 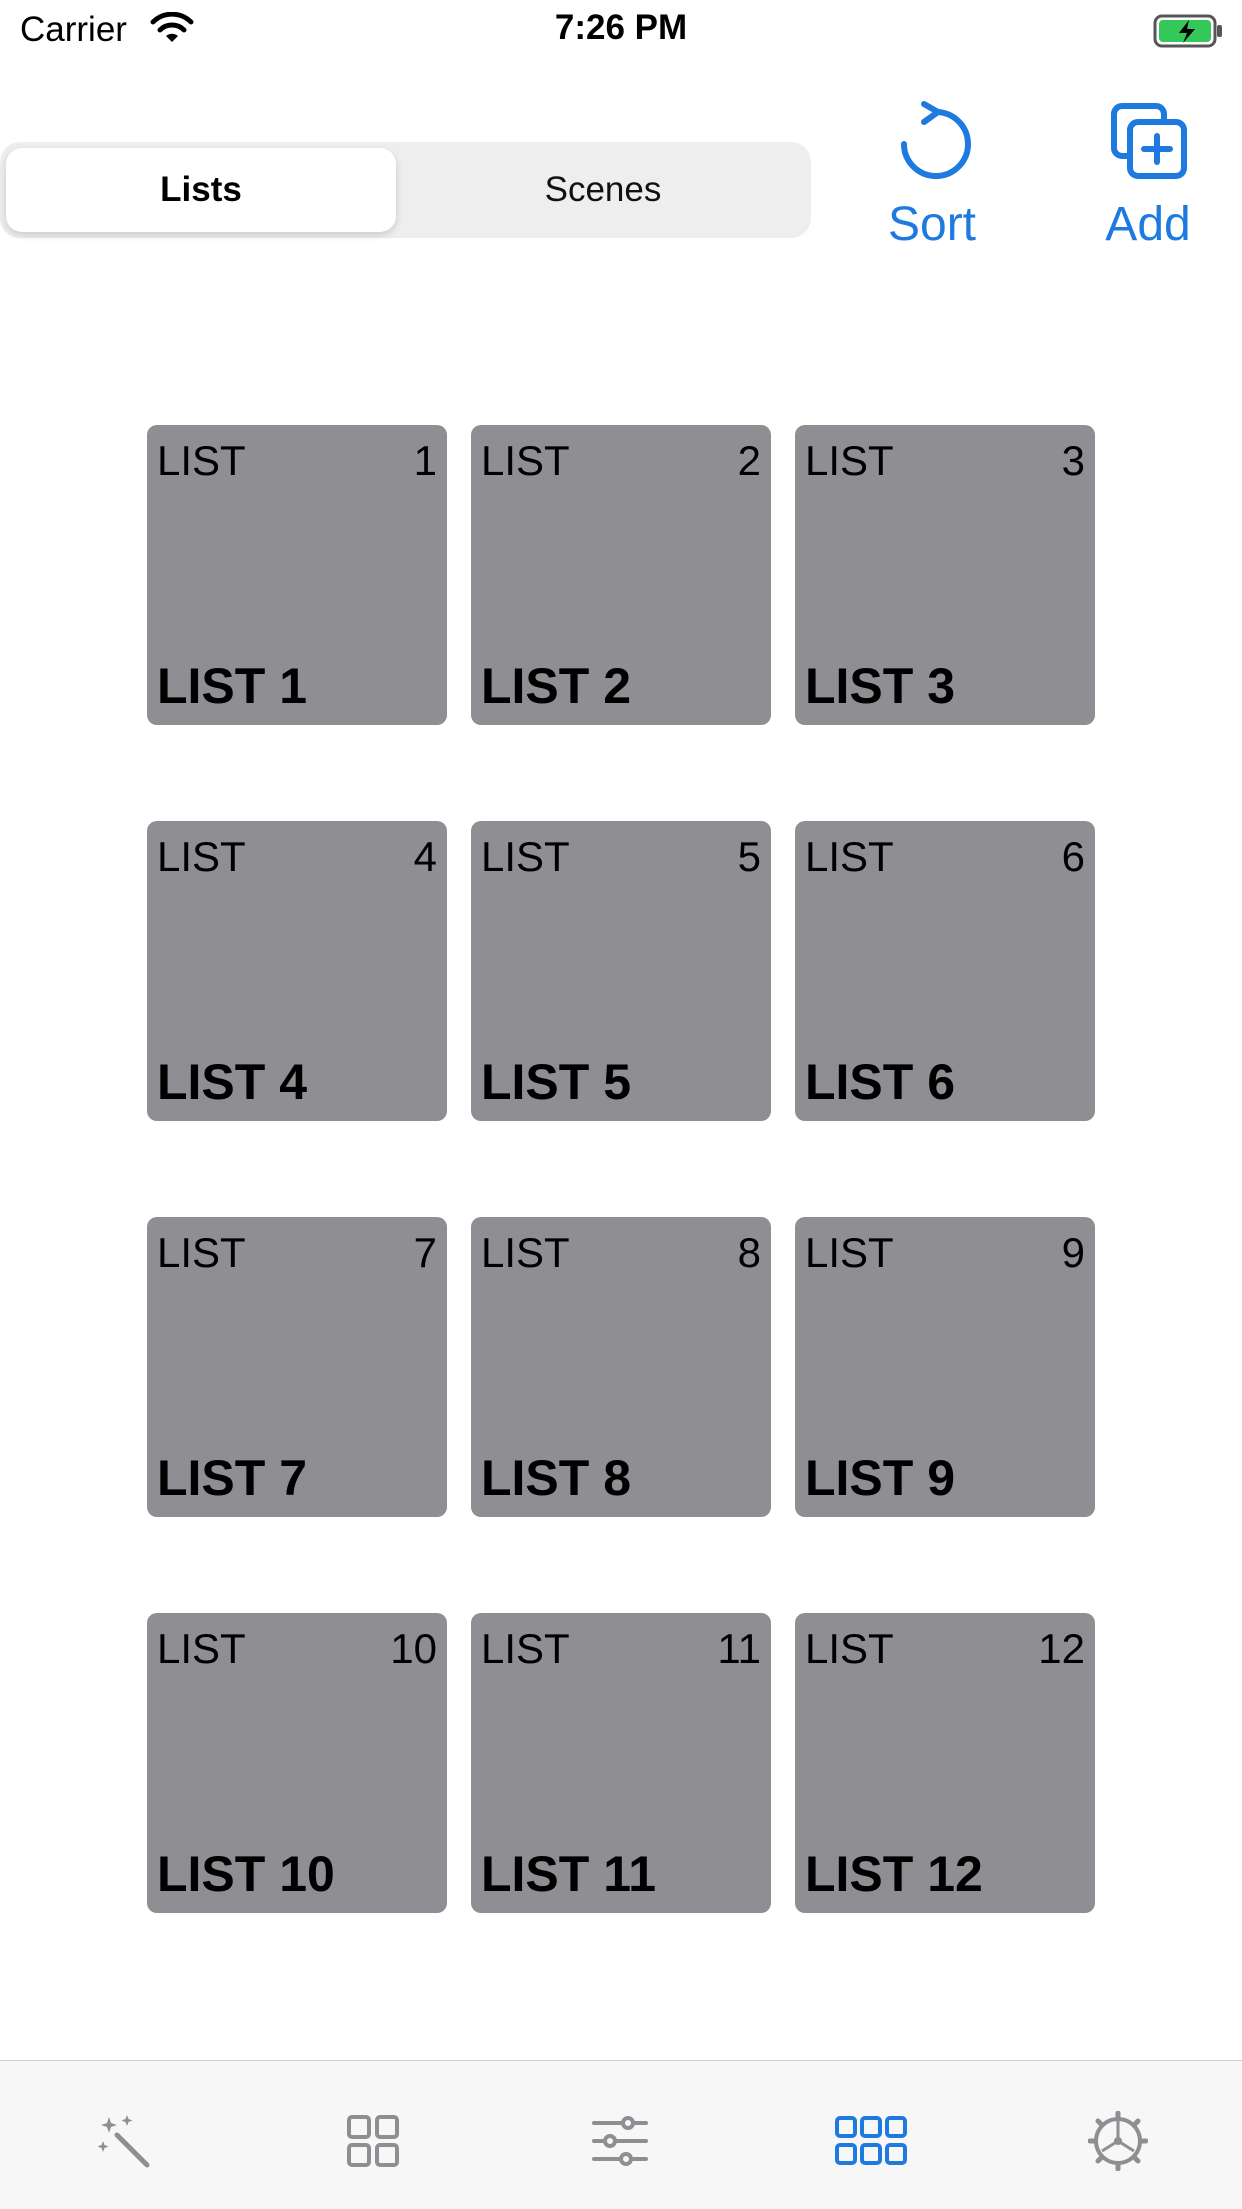 I want to click on tile-number: 8, so click(x=749, y=1252).